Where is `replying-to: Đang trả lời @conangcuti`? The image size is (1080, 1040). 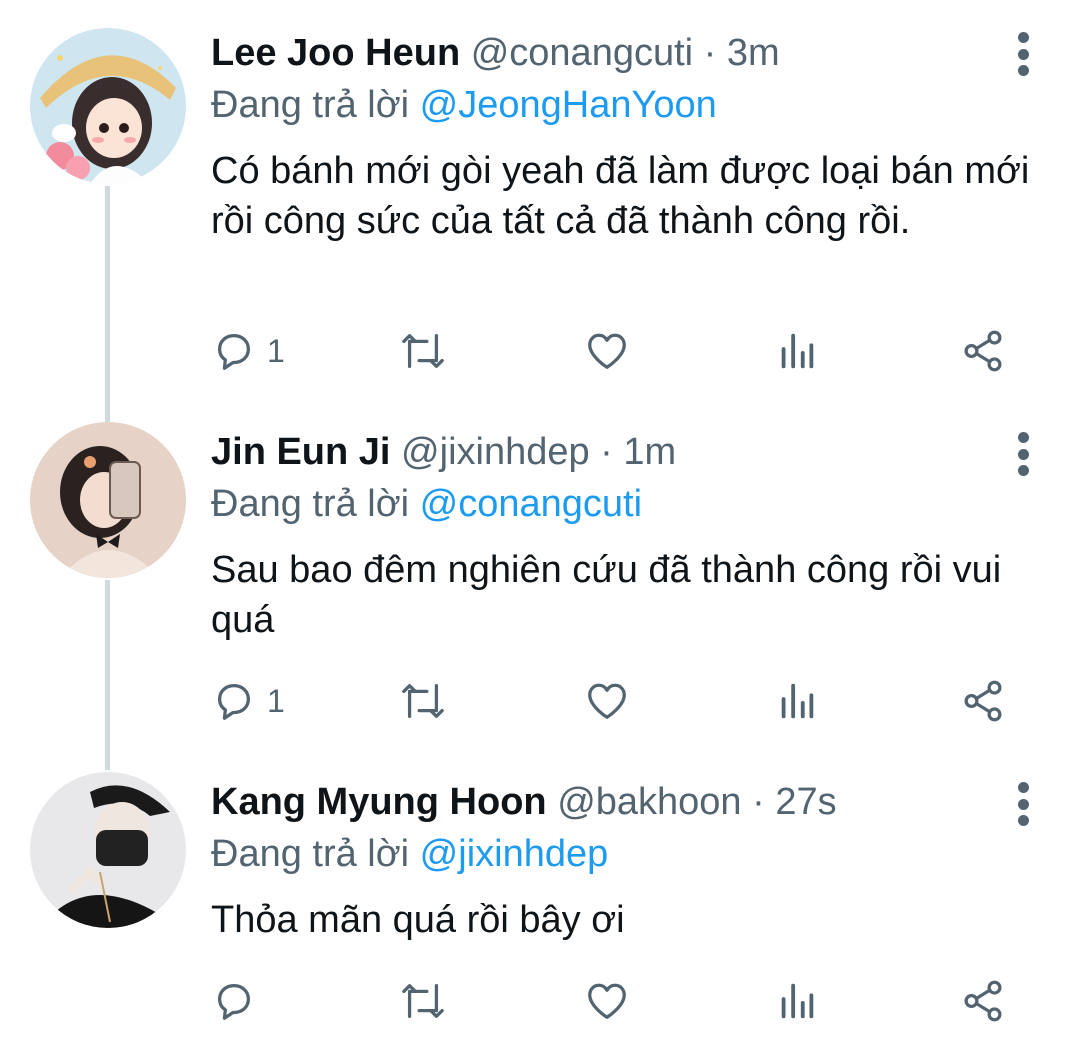 replying-to: Đang trả lời @conangcuti is located at coordinates (625, 504).